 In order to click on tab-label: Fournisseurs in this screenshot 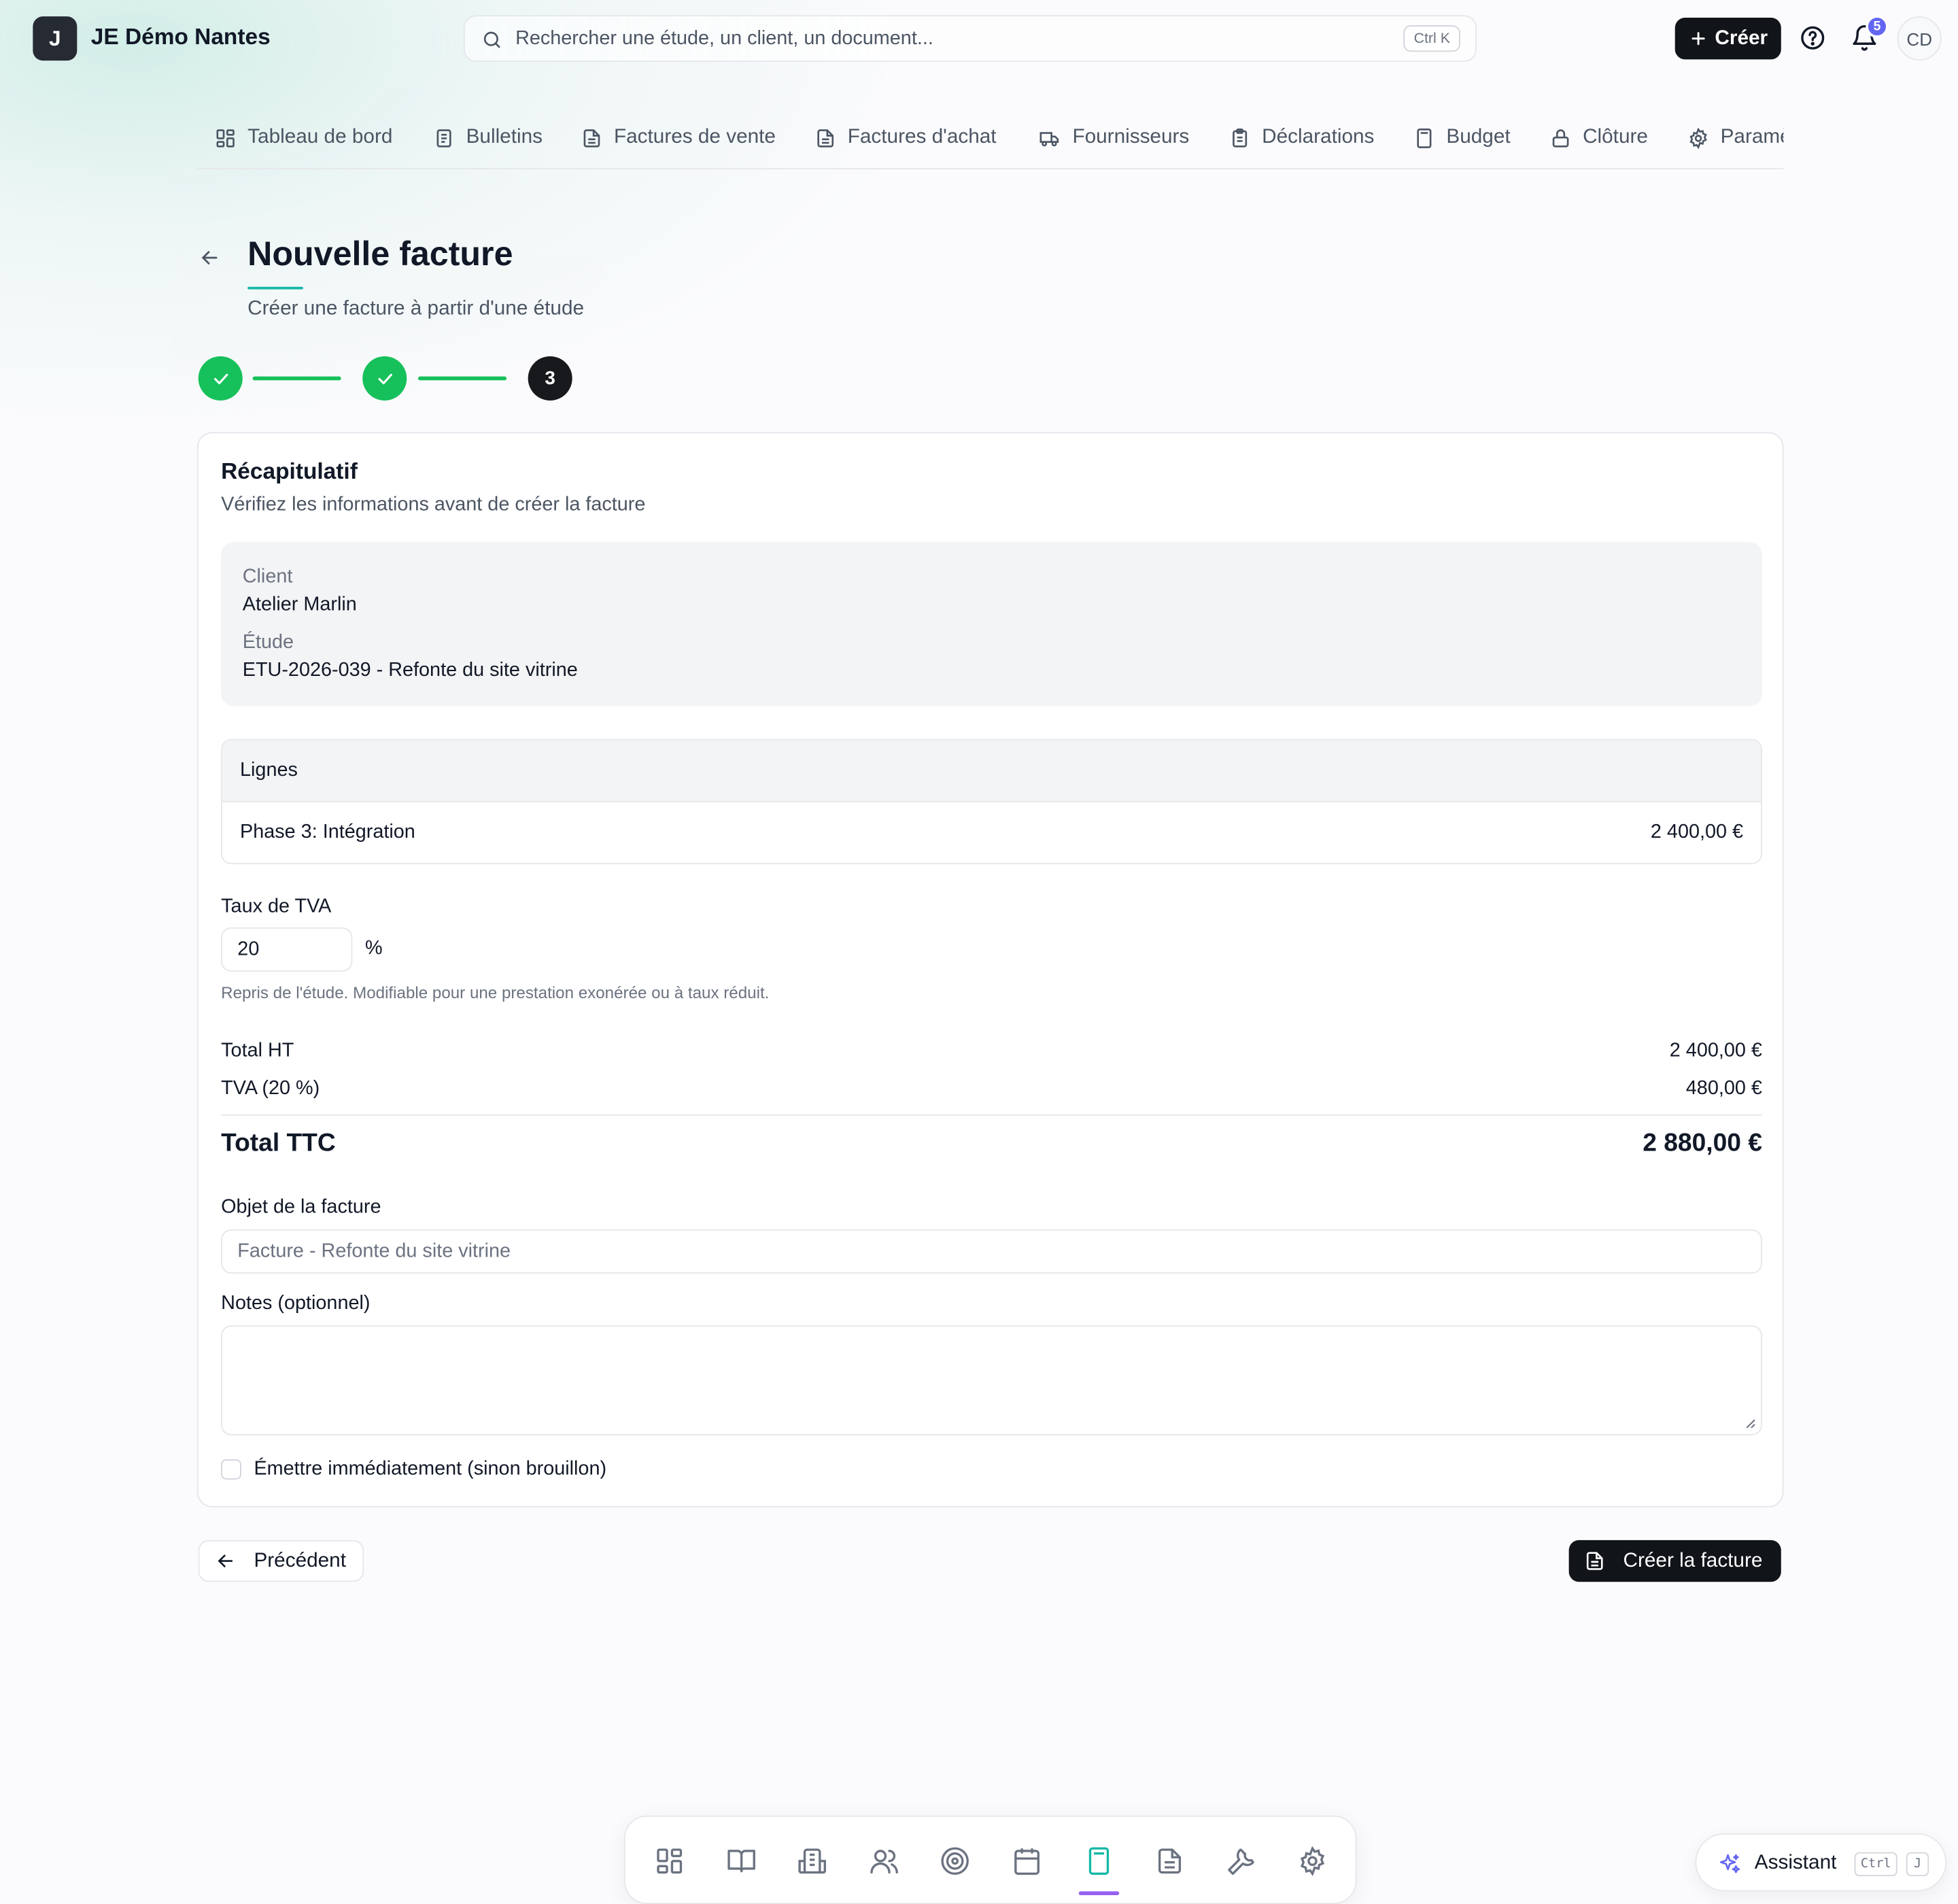, I will do `click(1131, 137)`.